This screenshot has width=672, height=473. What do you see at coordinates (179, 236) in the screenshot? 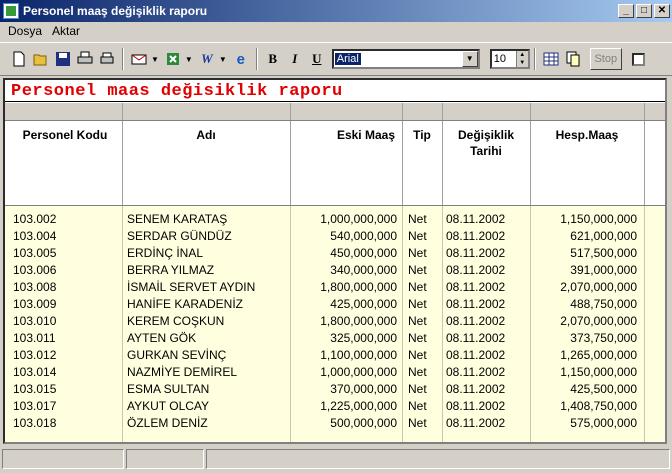
I see `cell-adi: SERDAR GÜNDÜZ` at bounding box center [179, 236].